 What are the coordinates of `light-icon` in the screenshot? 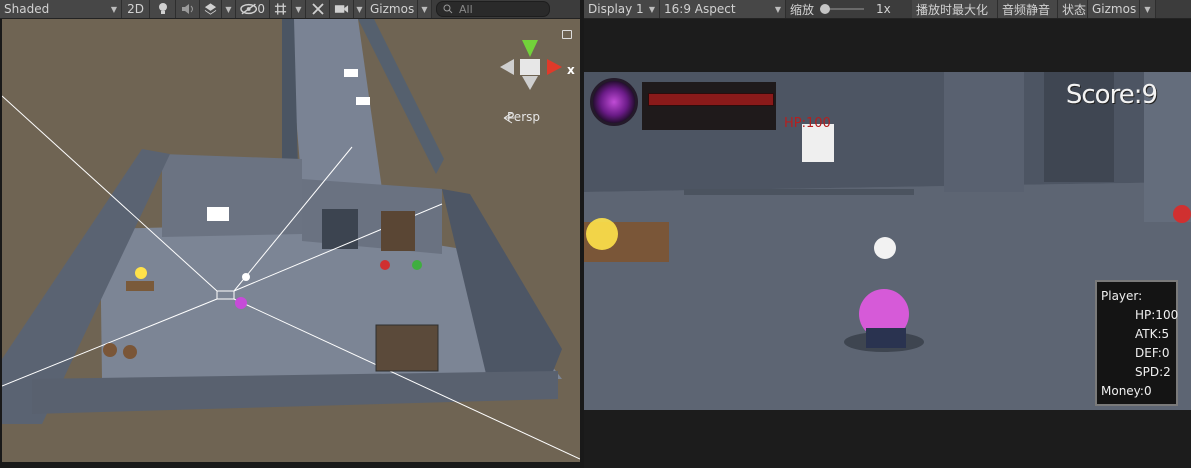 It's located at (162, 8).